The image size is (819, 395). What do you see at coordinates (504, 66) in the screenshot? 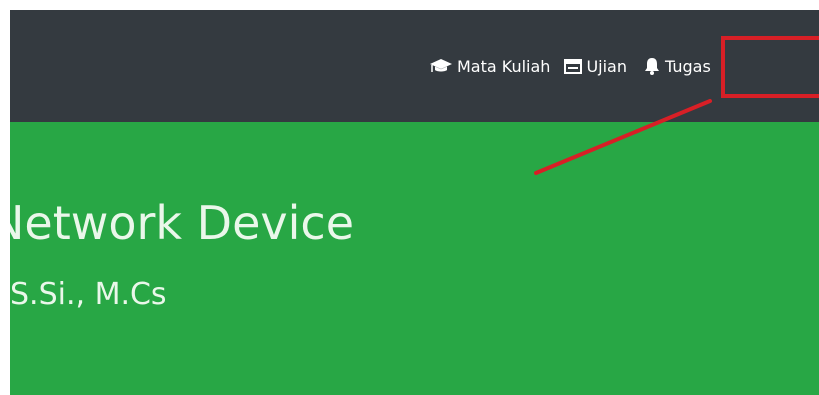
I see `nav-item-label: Mata Kuliah` at bounding box center [504, 66].